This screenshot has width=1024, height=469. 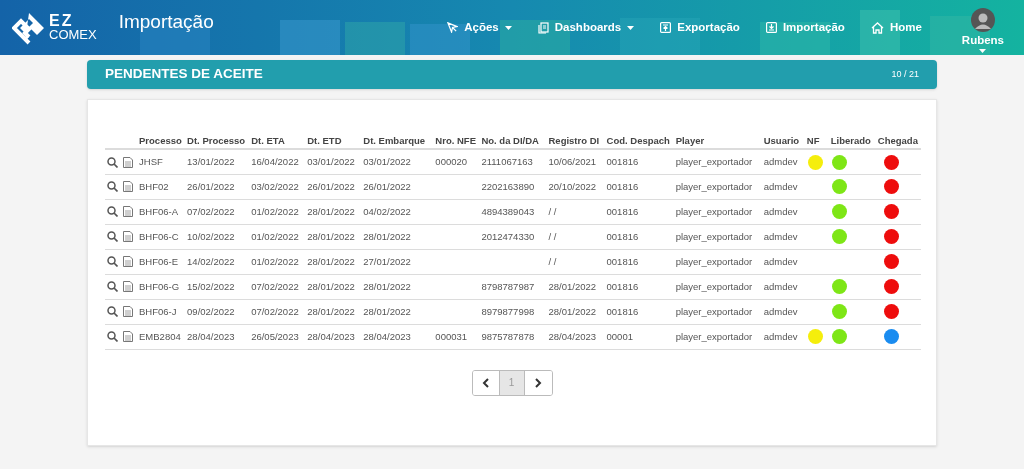 What do you see at coordinates (216, 140) in the screenshot?
I see `column-header: Dt. Processo` at bounding box center [216, 140].